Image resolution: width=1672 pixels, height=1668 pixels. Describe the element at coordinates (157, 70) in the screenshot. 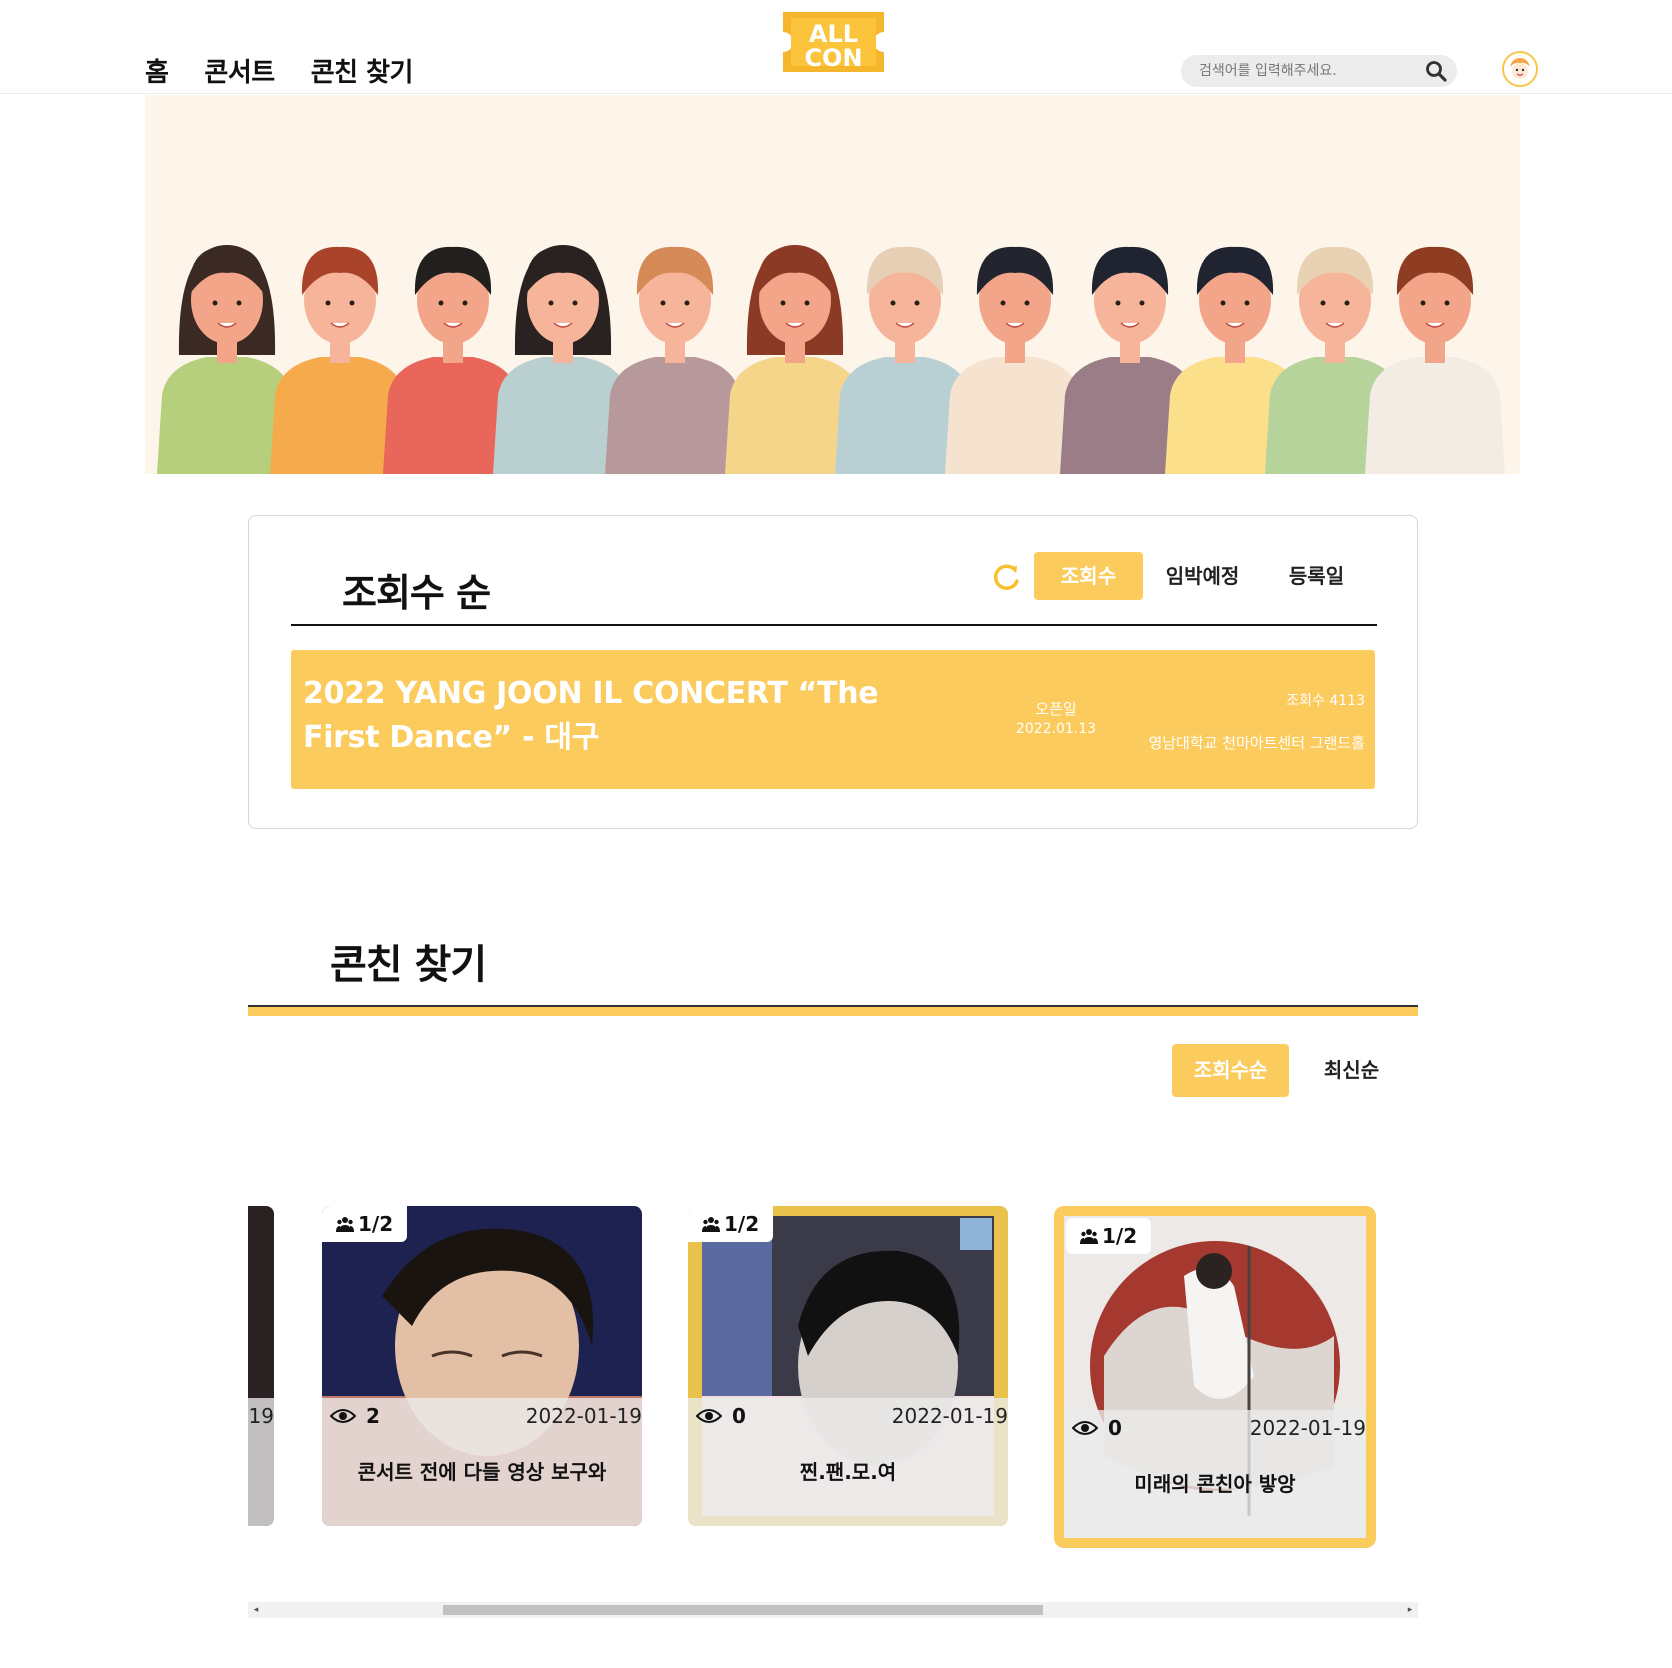

I see `nav-home: 홈` at that location.